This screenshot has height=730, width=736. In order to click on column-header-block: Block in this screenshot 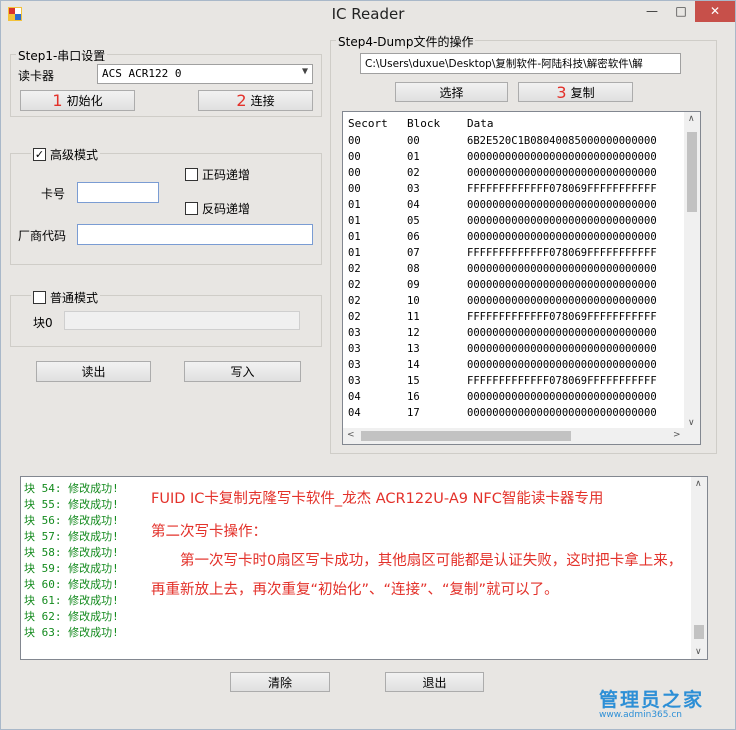, I will do `click(423, 123)`.